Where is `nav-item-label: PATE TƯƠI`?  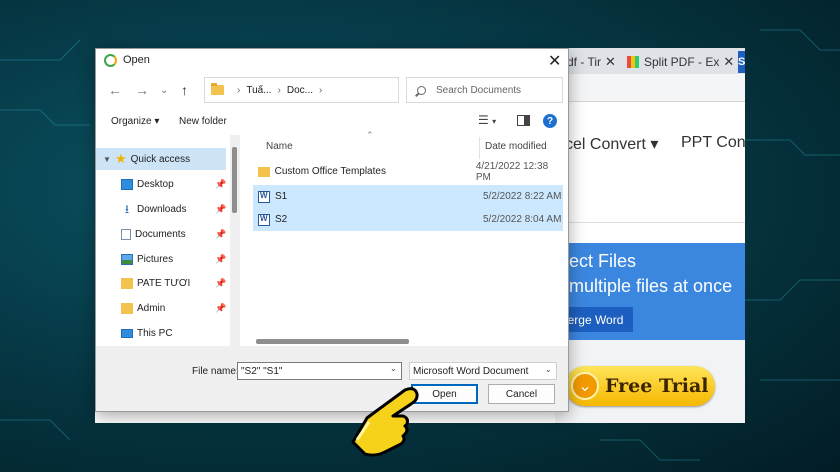
nav-item-label: PATE TƯƠI is located at coordinates (164, 283).